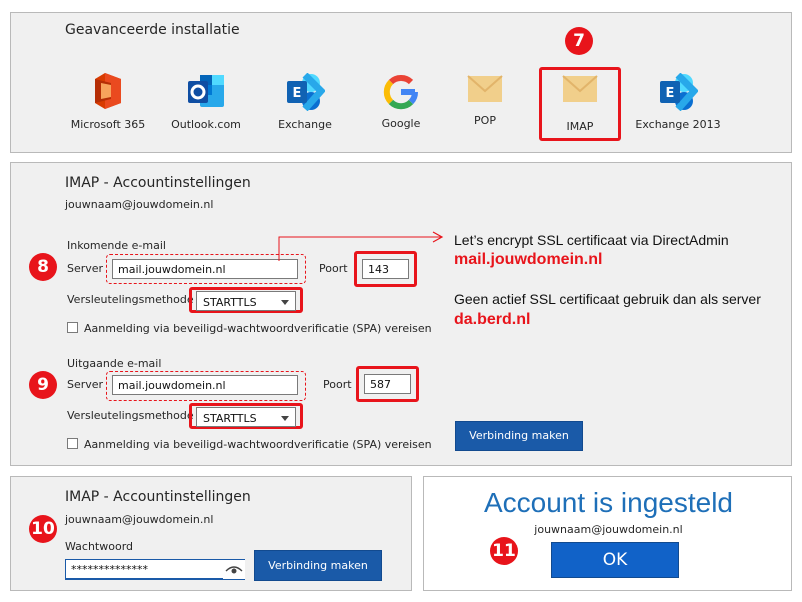 The height and width of the screenshot is (602, 802). I want to click on outgoing-encryption-select: STARTTLS, so click(246, 417).